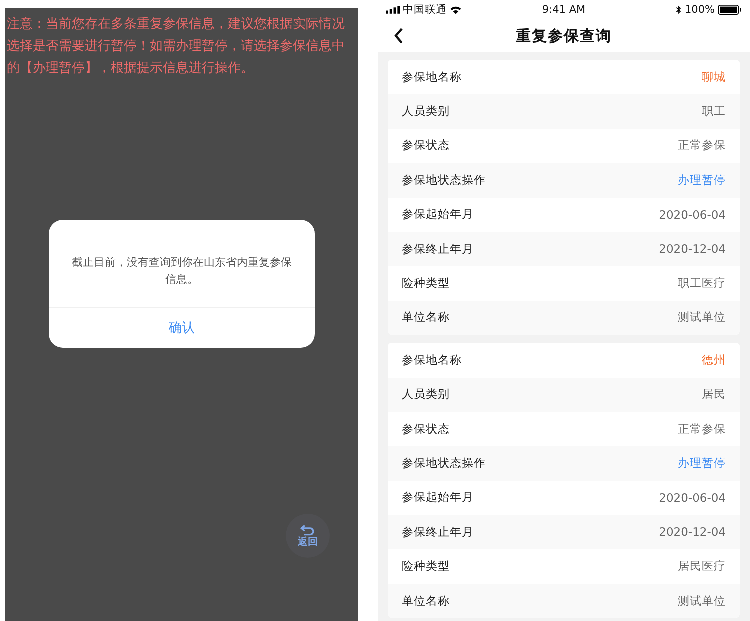 The height and width of the screenshot is (621, 750). Describe the element at coordinates (679, 10) in the screenshot. I see `bluetooth-icon` at that location.